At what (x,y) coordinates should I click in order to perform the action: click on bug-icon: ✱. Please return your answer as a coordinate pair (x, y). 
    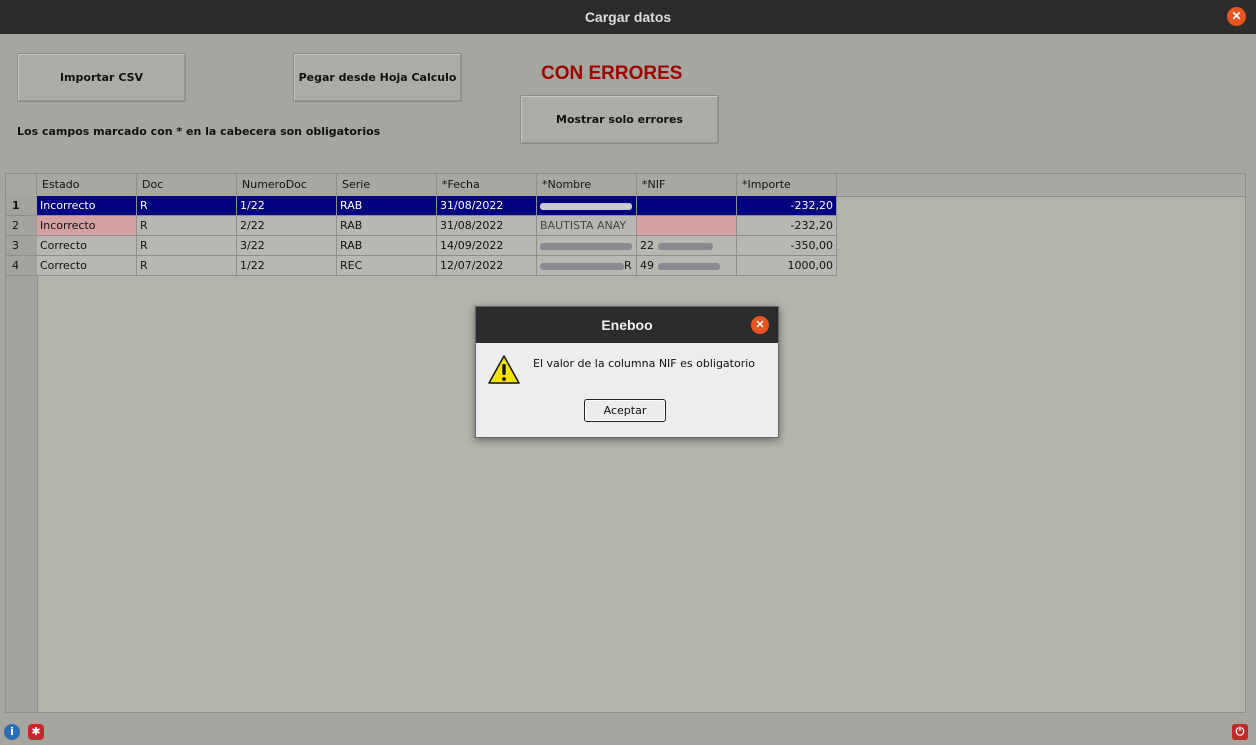
    Looking at the image, I should click on (36, 732).